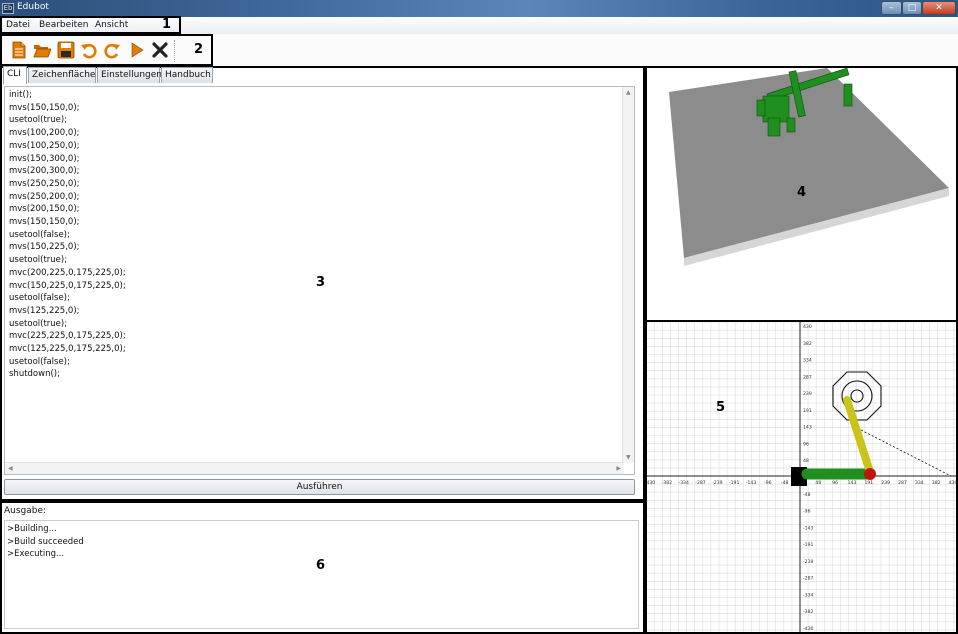 The height and width of the screenshot is (634, 958). I want to click on y-tick-label: 430, so click(807, 327).